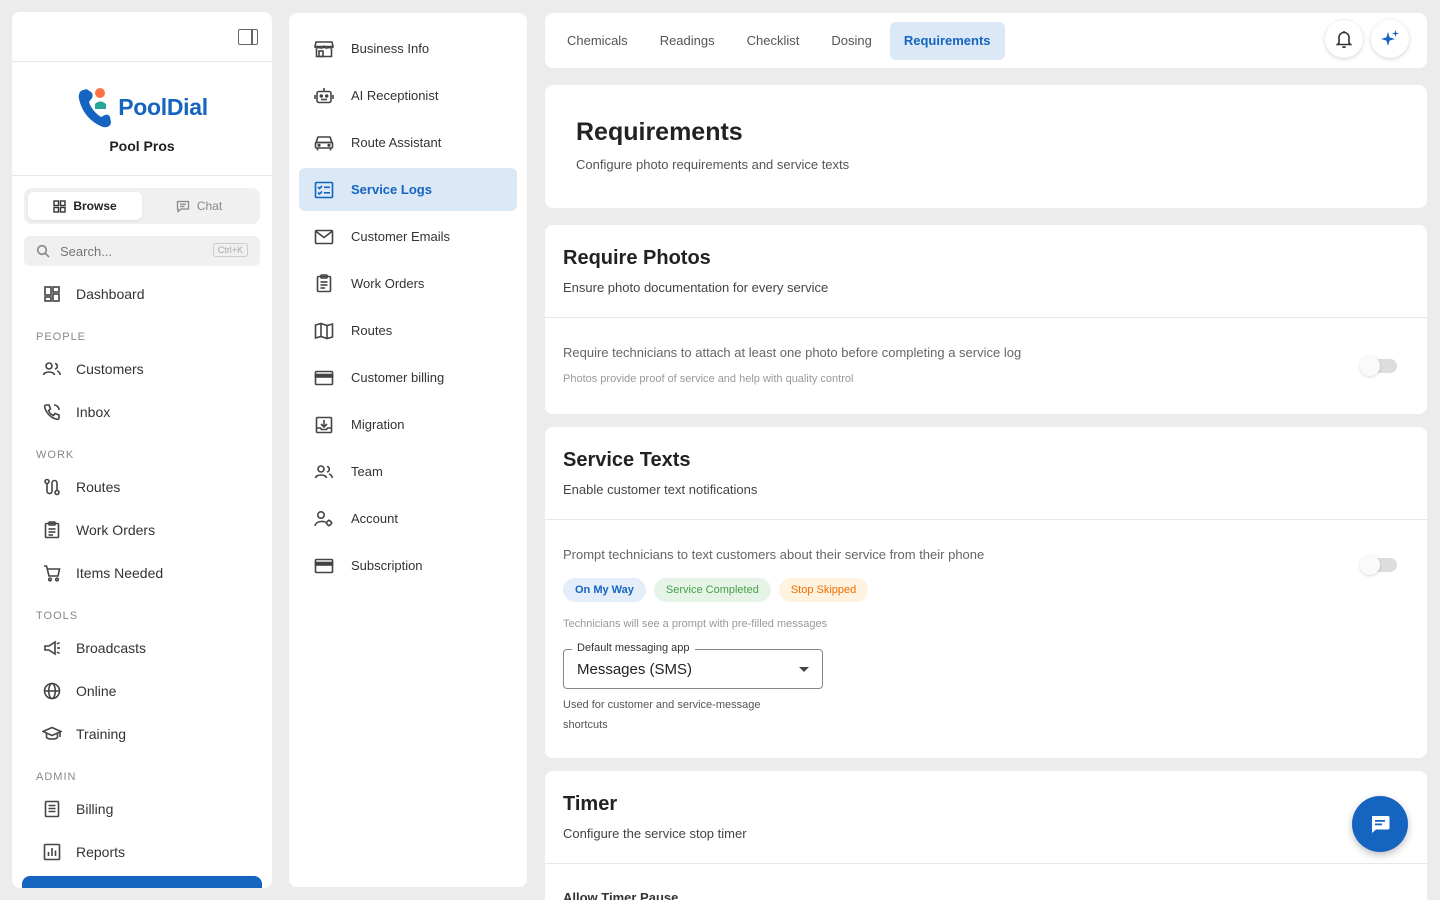 This screenshot has width=1440, height=900. I want to click on cart-icon, so click(52, 573).